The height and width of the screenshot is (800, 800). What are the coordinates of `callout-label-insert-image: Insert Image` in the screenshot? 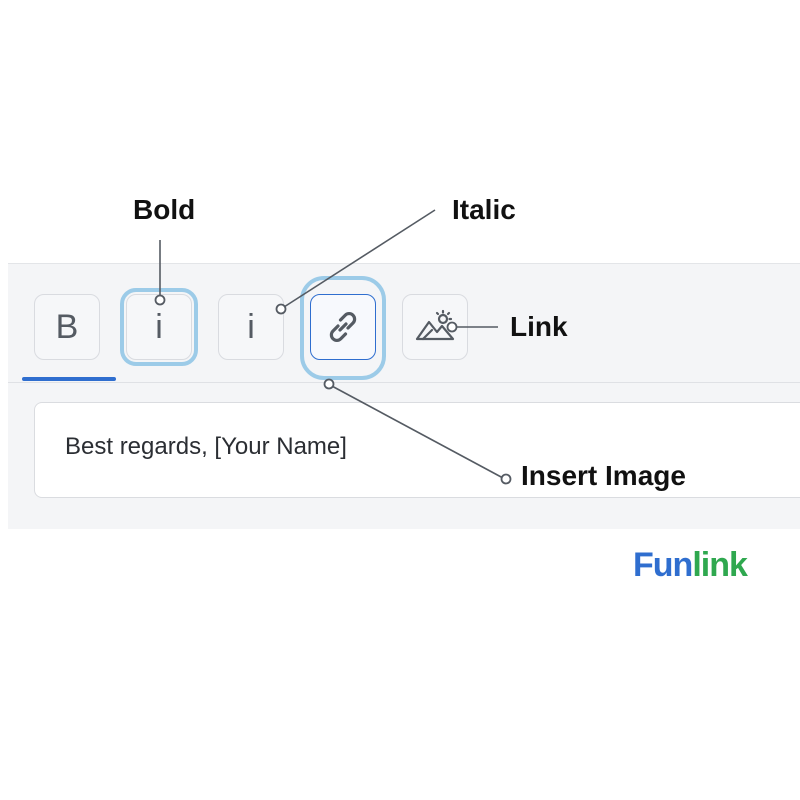 It's located at (603, 475).